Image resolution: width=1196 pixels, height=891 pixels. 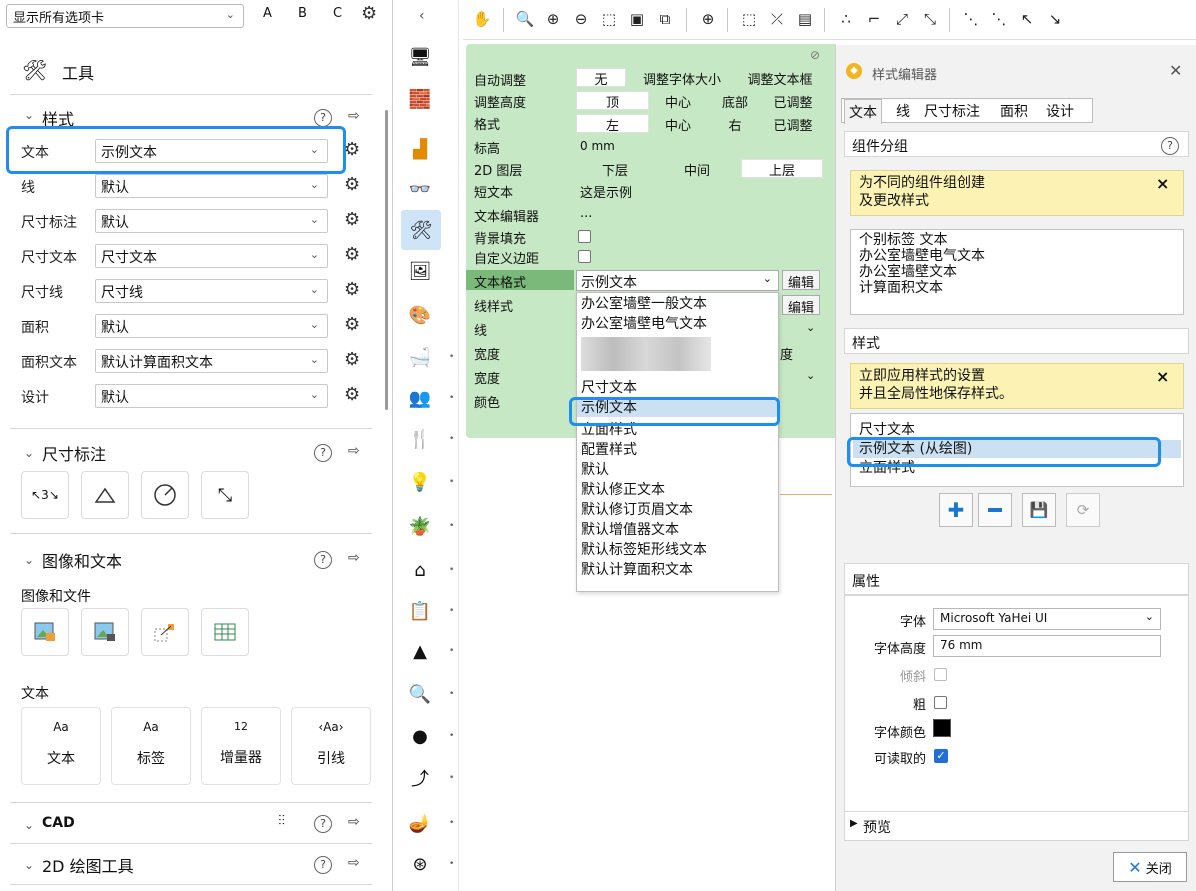 I want to click on text-style-dropdown: 示例文本 ⌄, so click(x=211, y=151).